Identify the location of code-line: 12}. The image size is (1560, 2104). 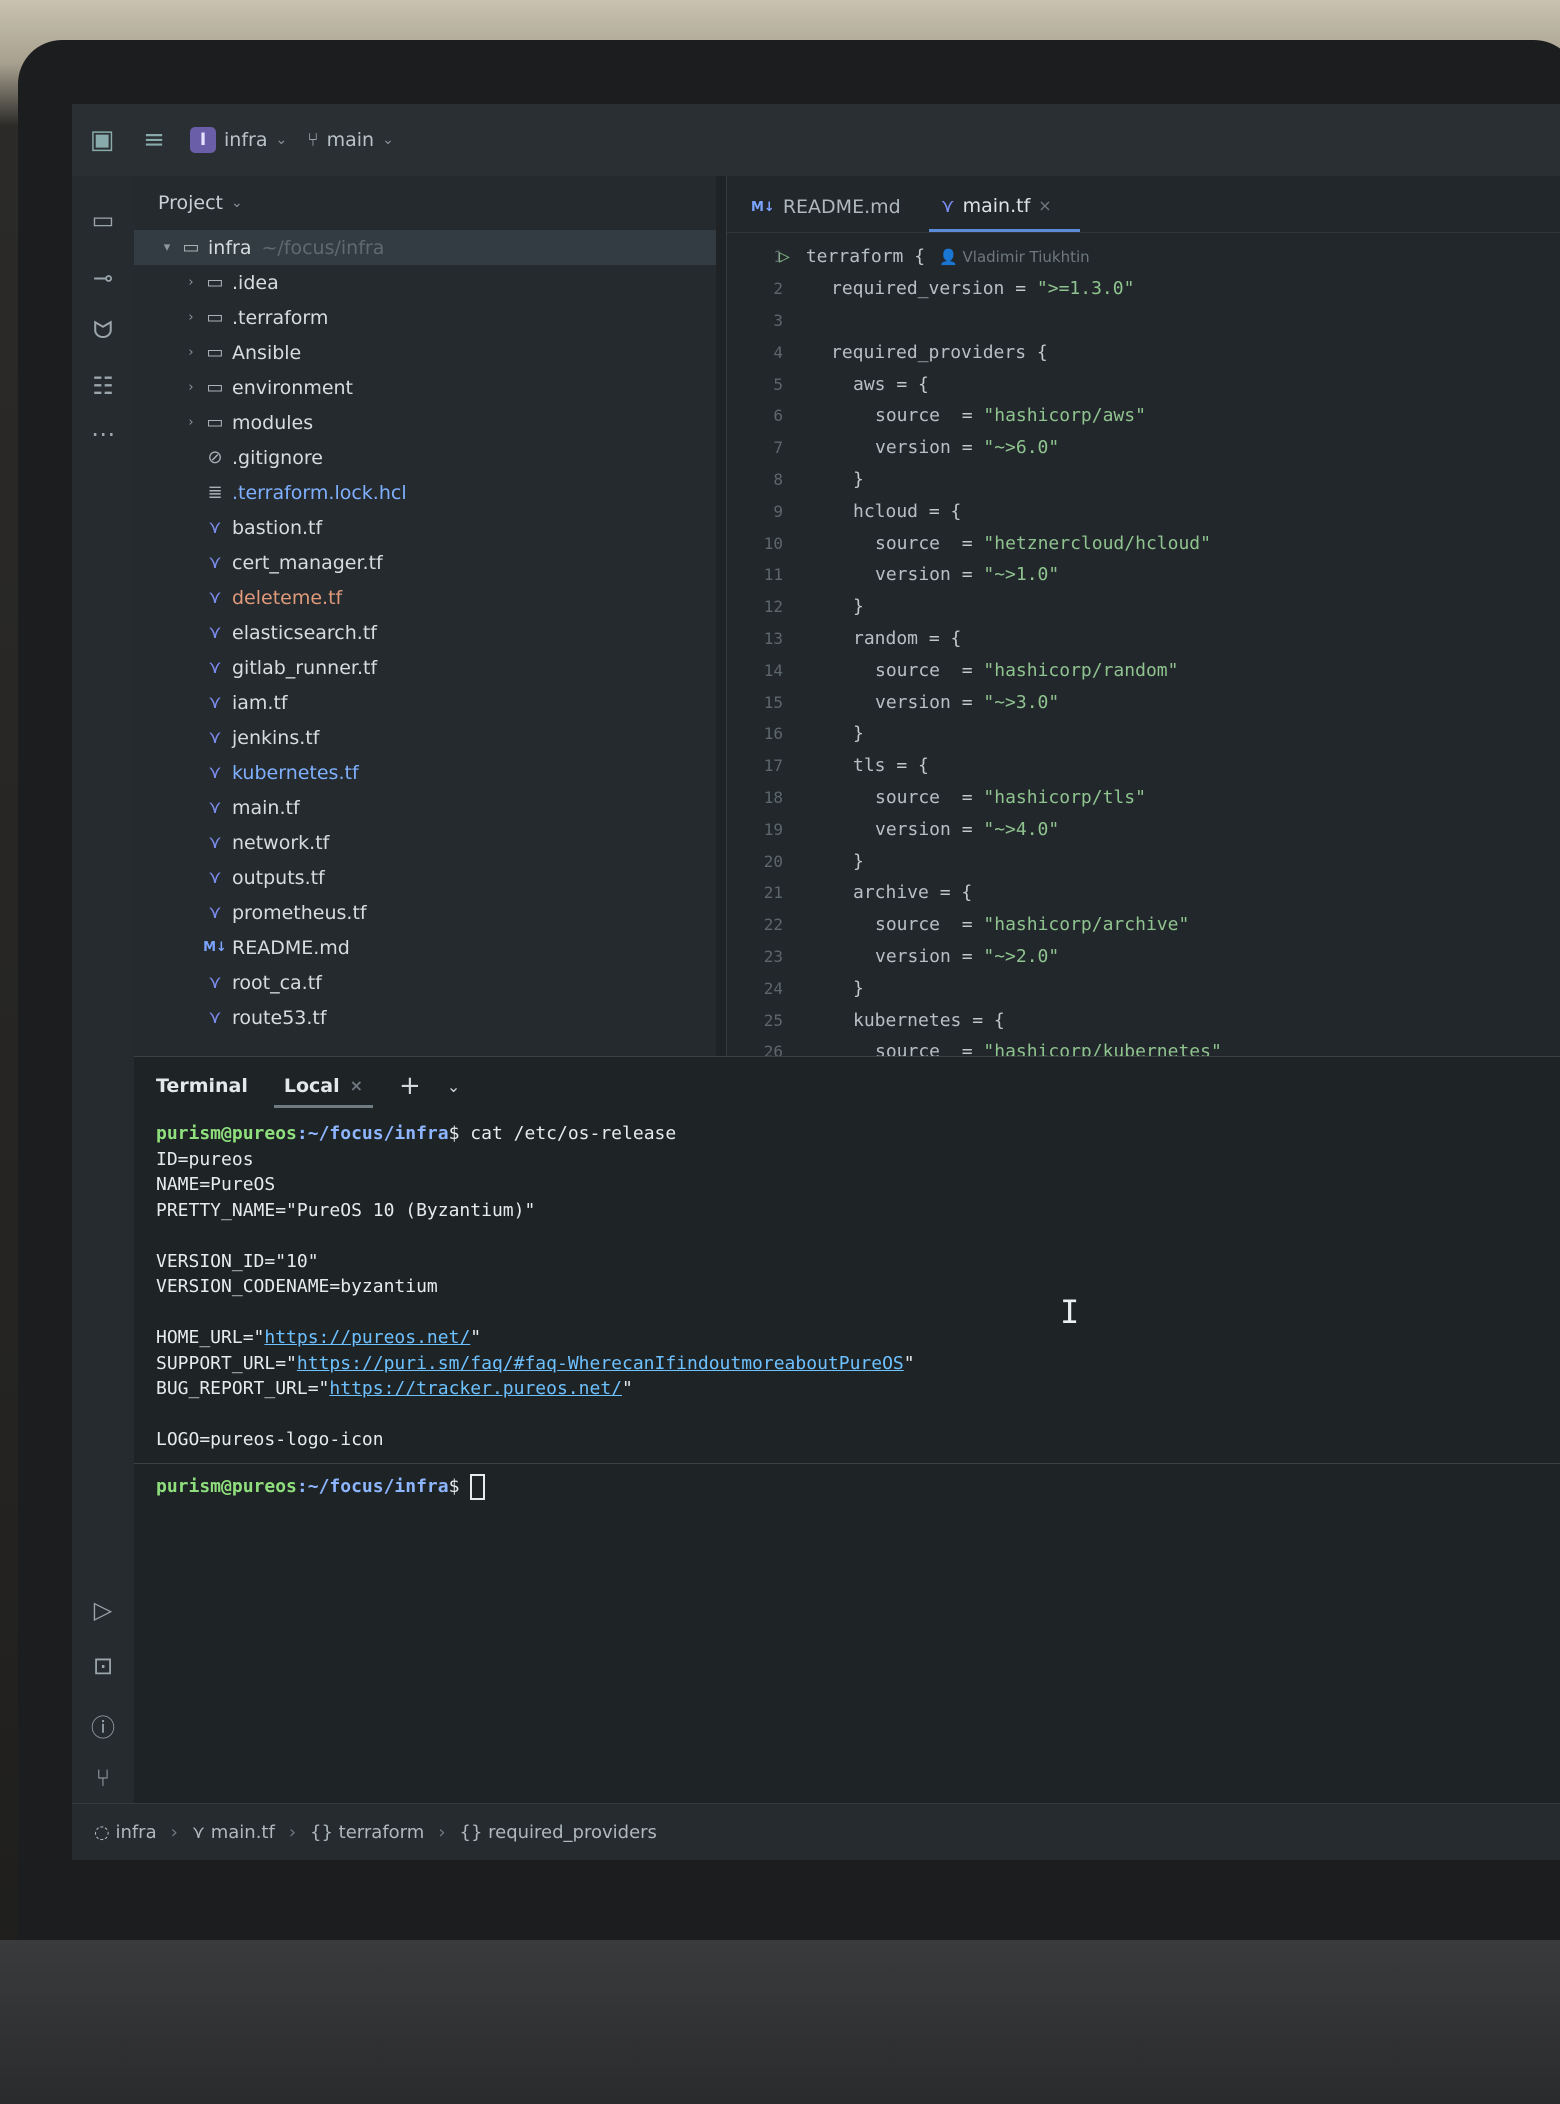
(1143, 607).